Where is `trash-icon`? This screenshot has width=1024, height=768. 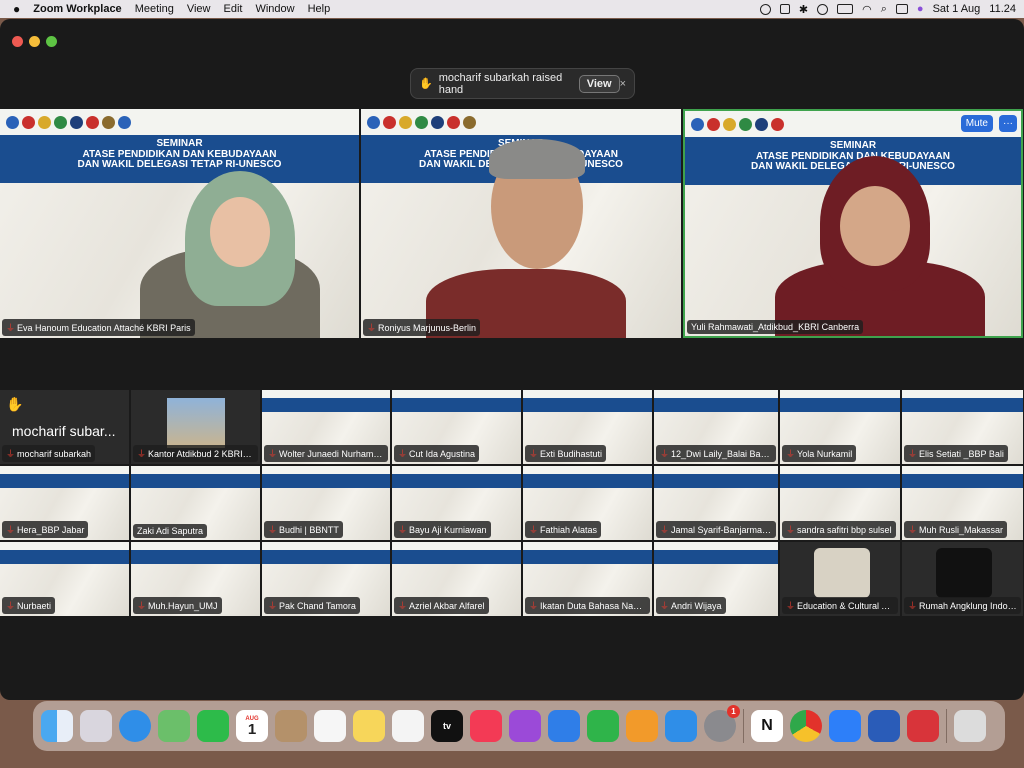 trash-icon is located at coordinates (970, 726).